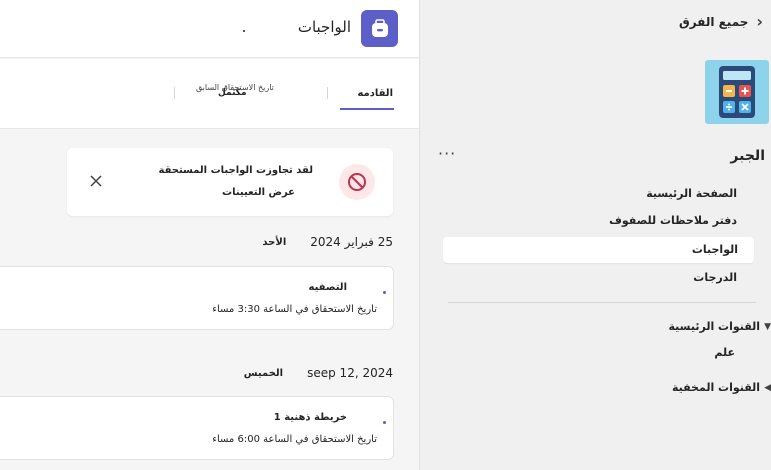 This screenshot has width=771, height=470. I want to click on date-header: 25 فبراير 2024 الأحد, so click(327, 242).